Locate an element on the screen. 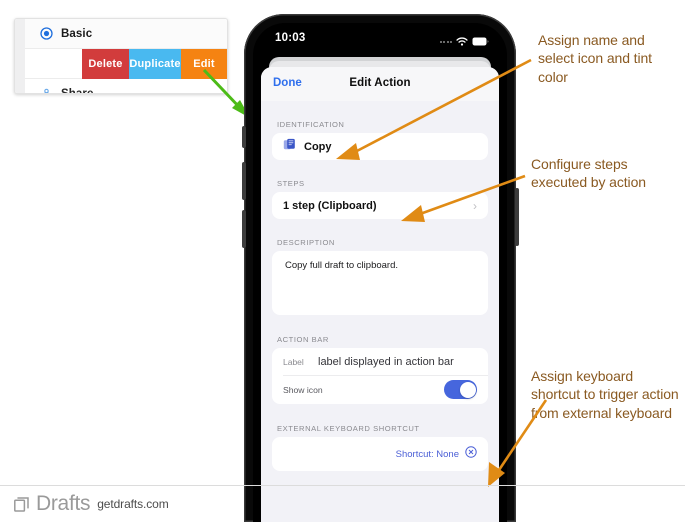 The height and width of the screenshot is (522, 685). annotation-steps: Configure steps executed by action is located at coordinates (588, 173).